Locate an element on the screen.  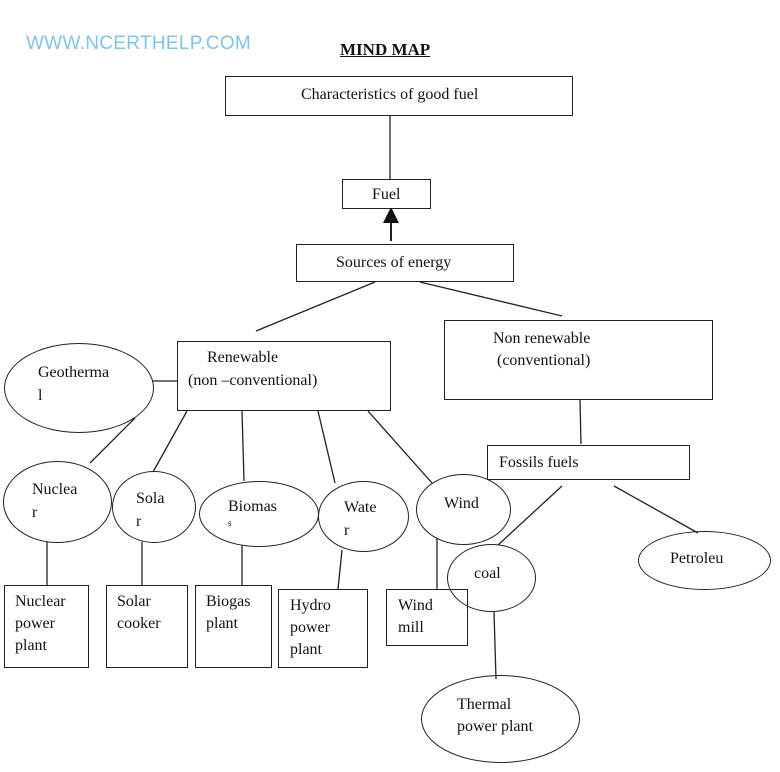
line-renewable-wind is located at coordinates (400, 447).